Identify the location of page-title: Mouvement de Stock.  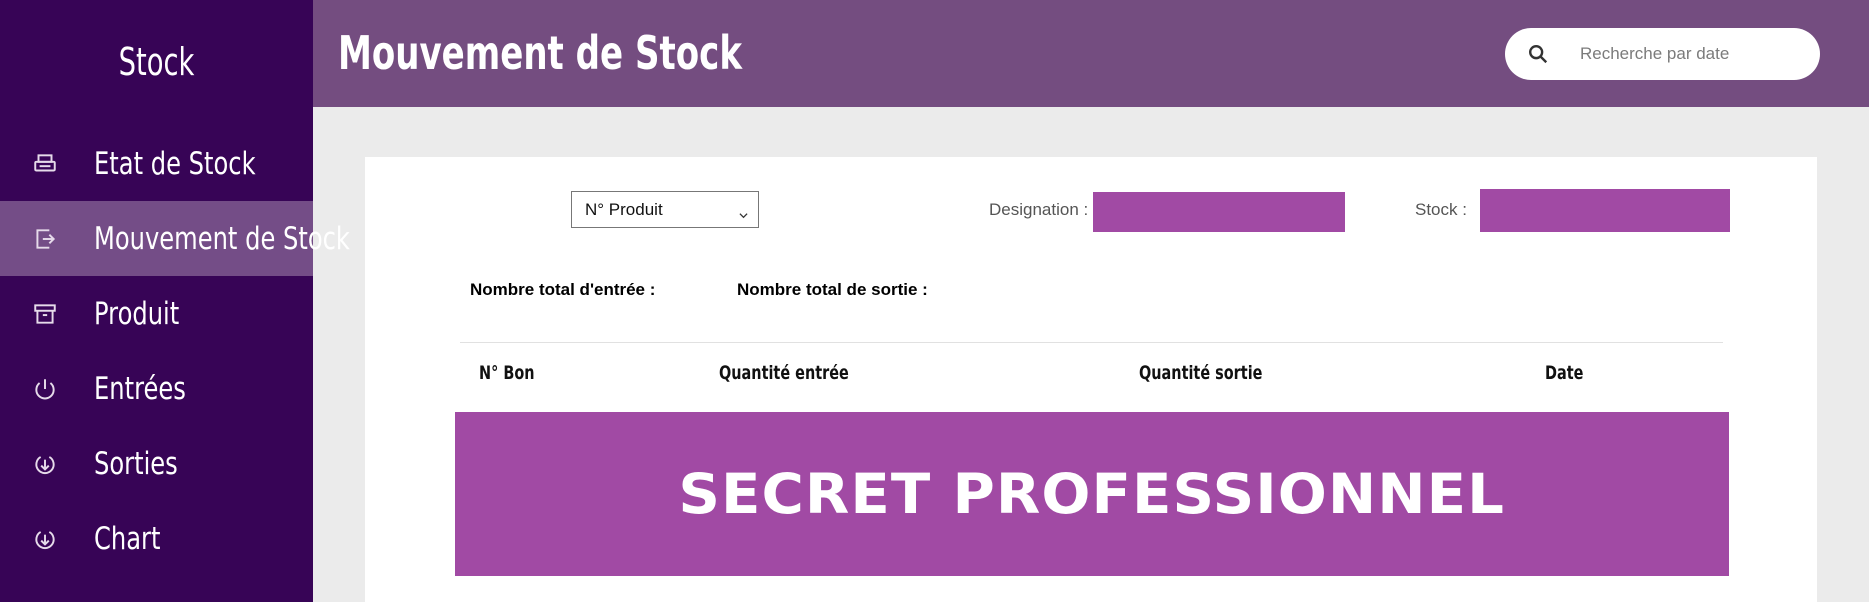
(540, 53).